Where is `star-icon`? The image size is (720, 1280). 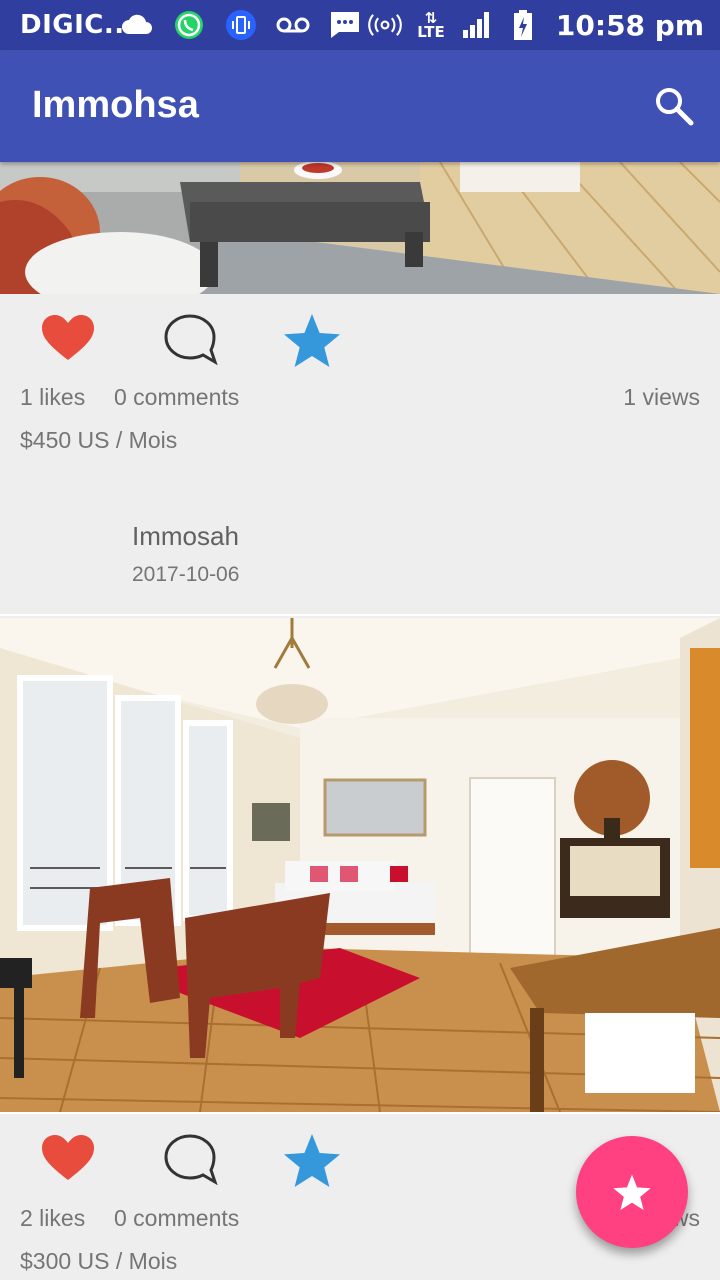 star-icon is located at coordinates (632, 1192).